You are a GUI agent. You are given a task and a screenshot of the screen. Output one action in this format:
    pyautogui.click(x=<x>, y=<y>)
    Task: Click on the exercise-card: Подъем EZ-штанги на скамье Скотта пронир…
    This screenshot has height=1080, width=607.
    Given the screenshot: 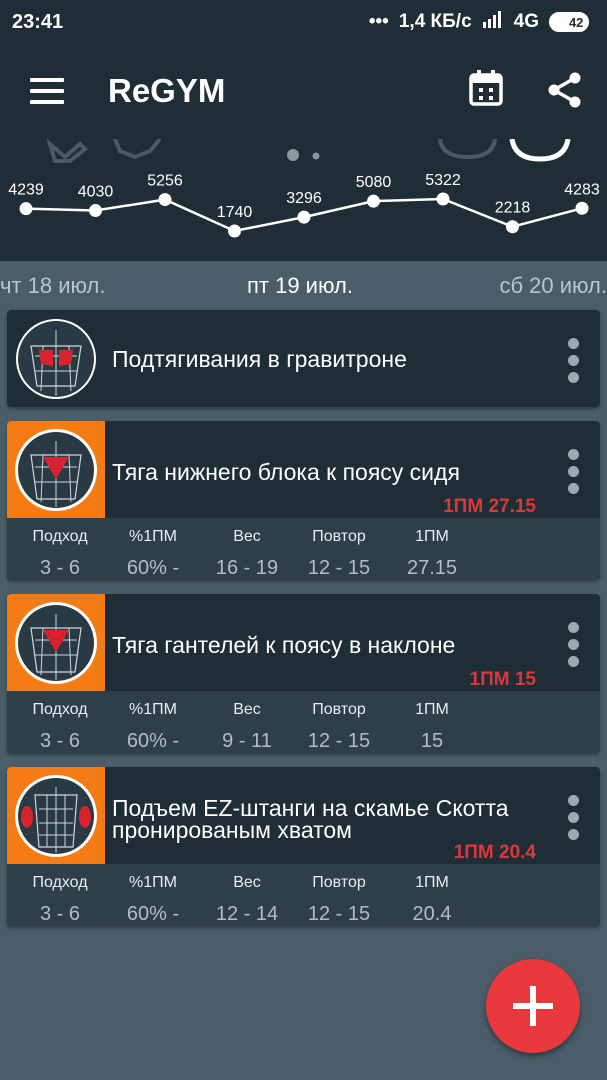 What is the action you would take?
    pyautogui.click(x=303, y=846)
    